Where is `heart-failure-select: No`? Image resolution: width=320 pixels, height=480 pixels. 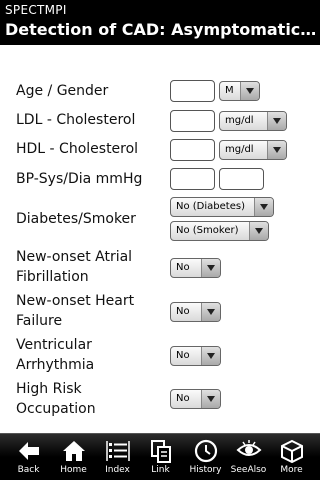
heart-failure-select: No is located at coordinates (195, 312).